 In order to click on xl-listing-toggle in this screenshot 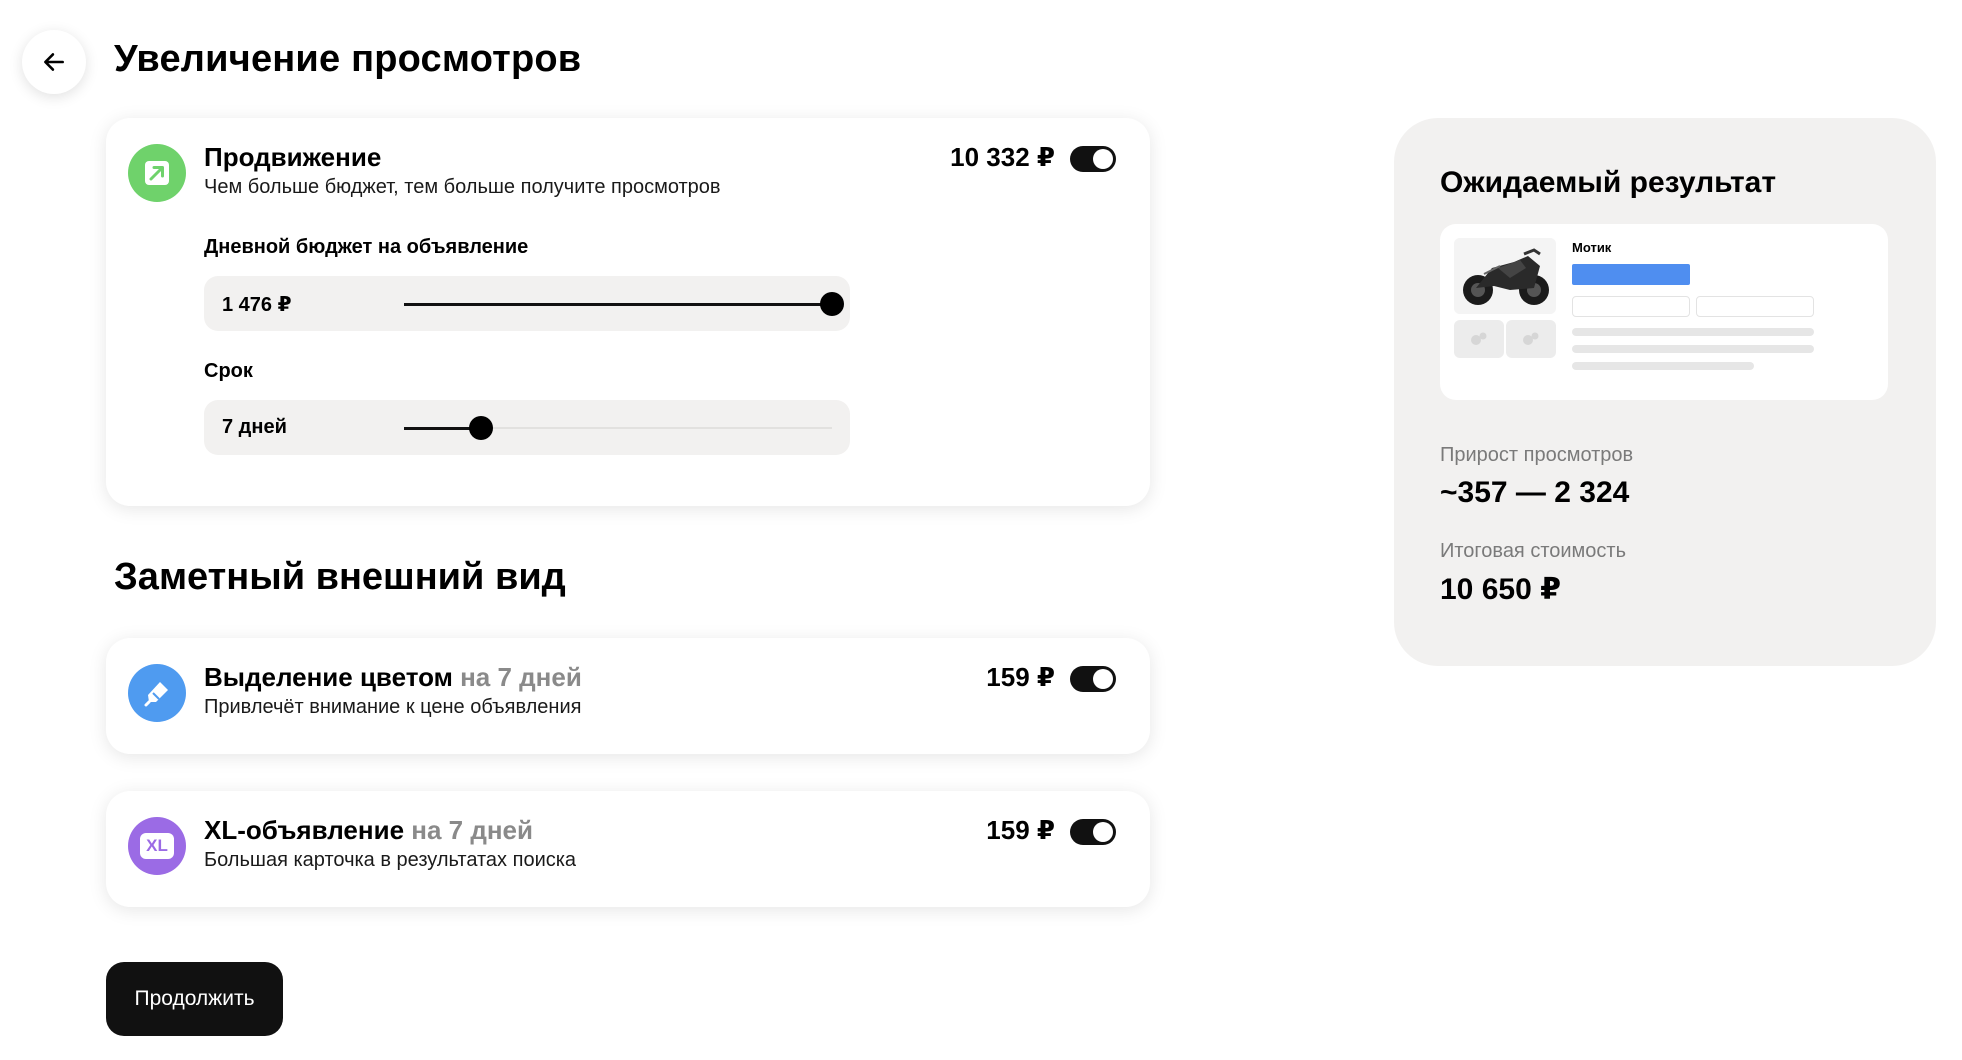, I will do `click(1093, 832)`.